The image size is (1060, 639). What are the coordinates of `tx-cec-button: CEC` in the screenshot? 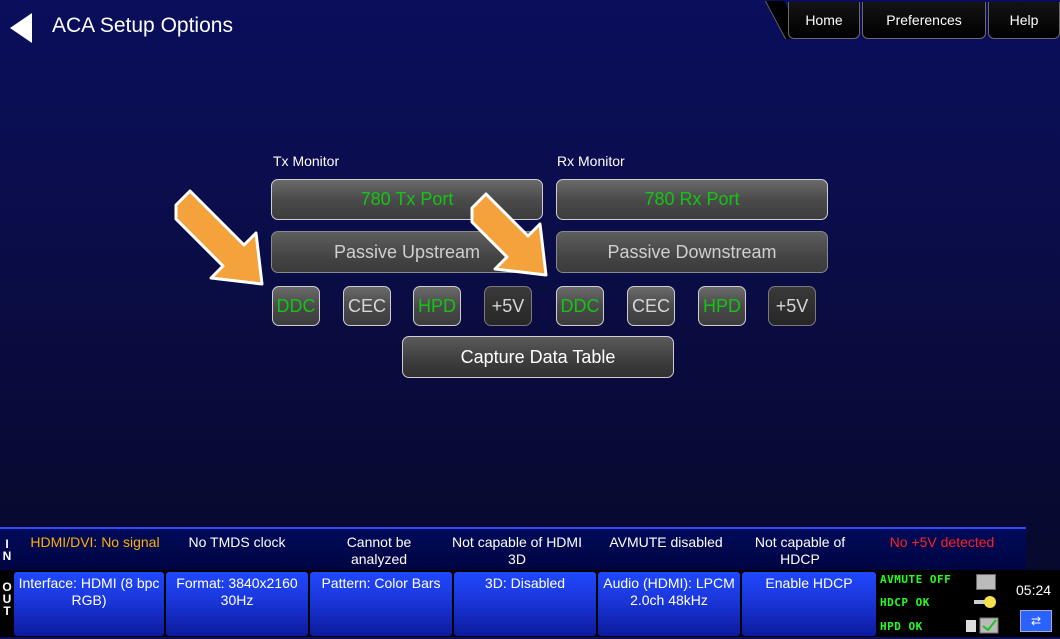 It's located at (367, 306).